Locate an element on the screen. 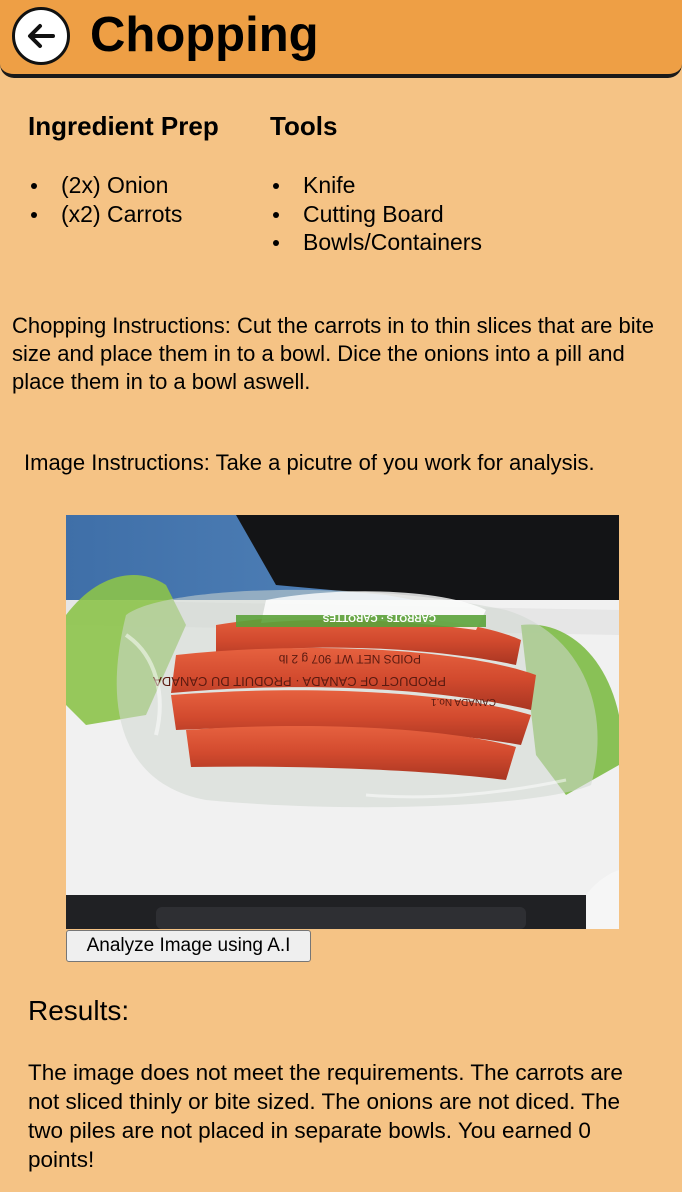 The image size is (682, 1192). analyze-image-button: Analyze Image using A.I is located at coordinates (188, 946).